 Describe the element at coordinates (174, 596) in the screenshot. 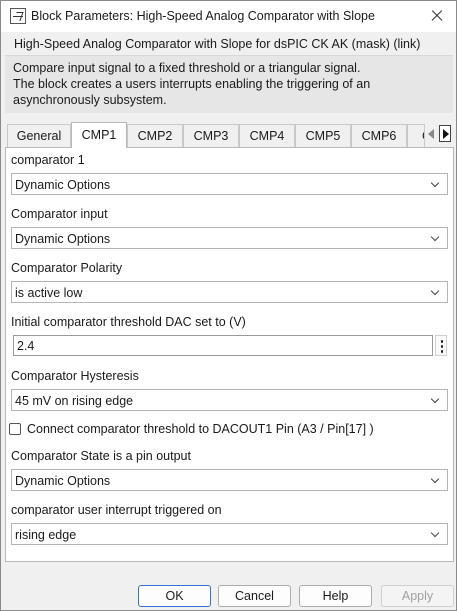

I see `ok-button: OK` at that location.